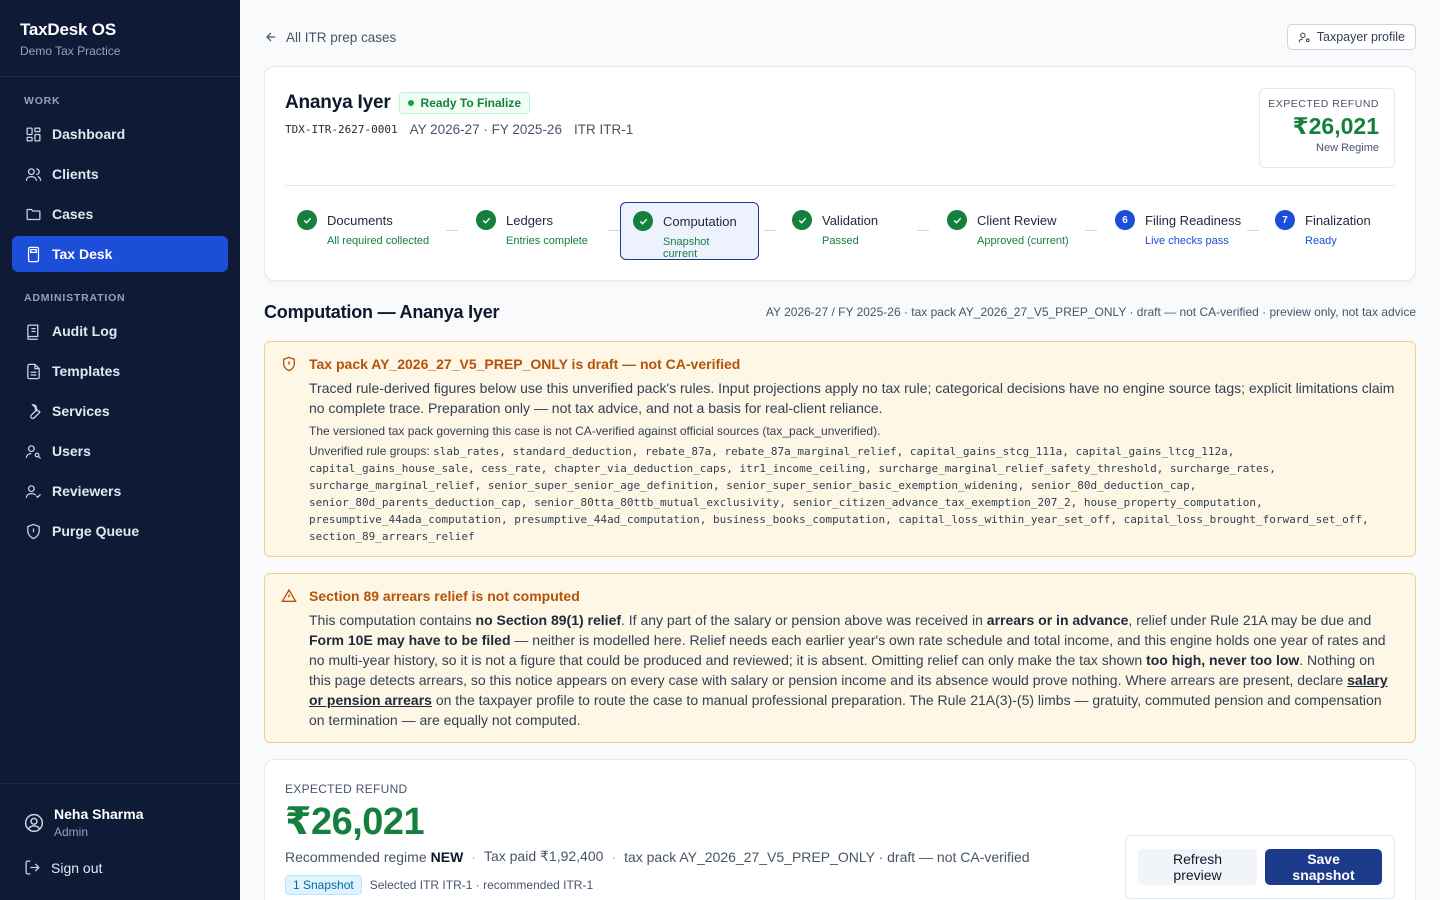 The width and height of the screenshot is (1440, 900). Describe the element at coordinates (120, 811) in the screenshot. I see `user-profile: Neha Sharma Admin` at that location.